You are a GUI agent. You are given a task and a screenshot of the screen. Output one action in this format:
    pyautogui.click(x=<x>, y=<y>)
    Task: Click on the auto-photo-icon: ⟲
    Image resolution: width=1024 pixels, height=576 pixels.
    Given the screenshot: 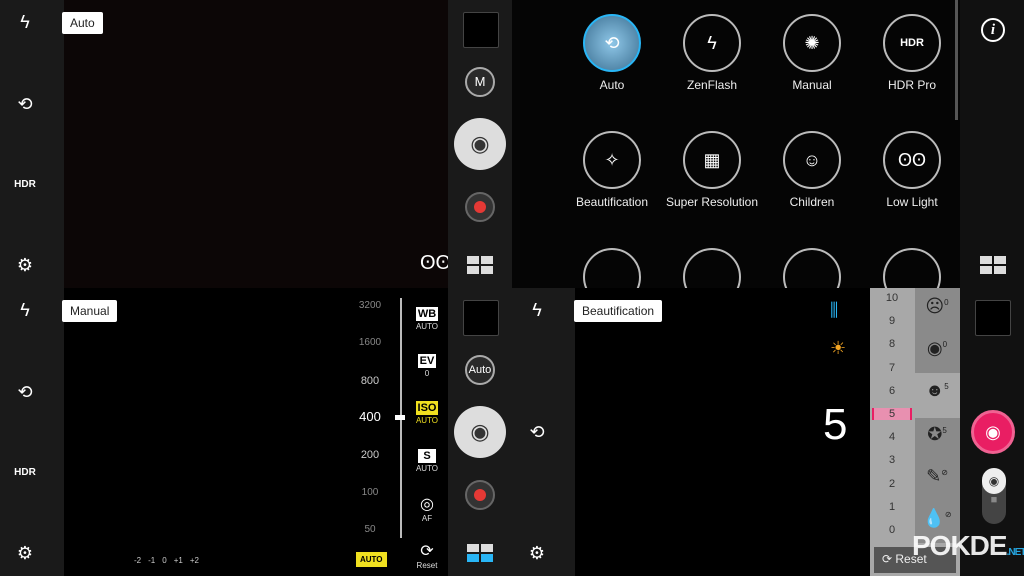 What is the action you would take?
    pyautogui.click(x=612, y=43)
    